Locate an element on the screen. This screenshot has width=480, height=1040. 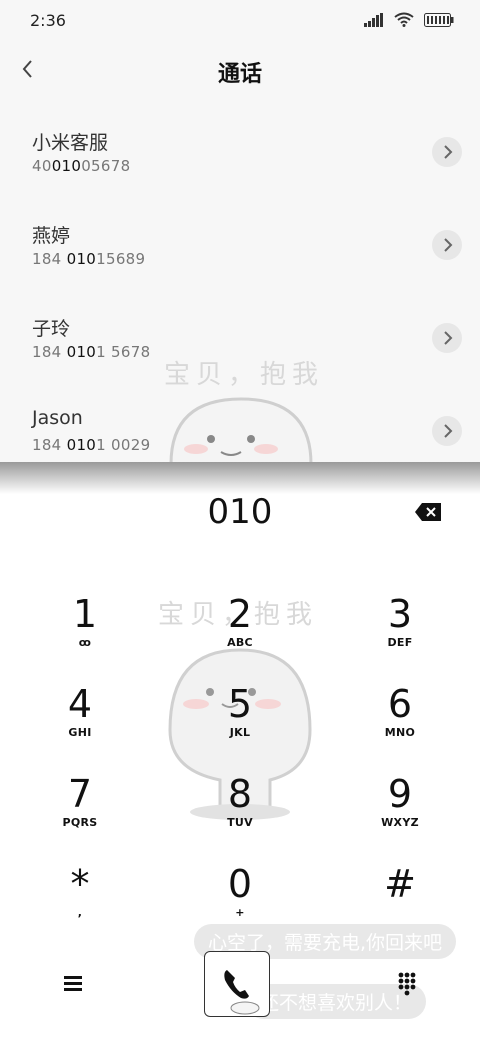
dial-key-star: * , is located at coordinates (80, 902).